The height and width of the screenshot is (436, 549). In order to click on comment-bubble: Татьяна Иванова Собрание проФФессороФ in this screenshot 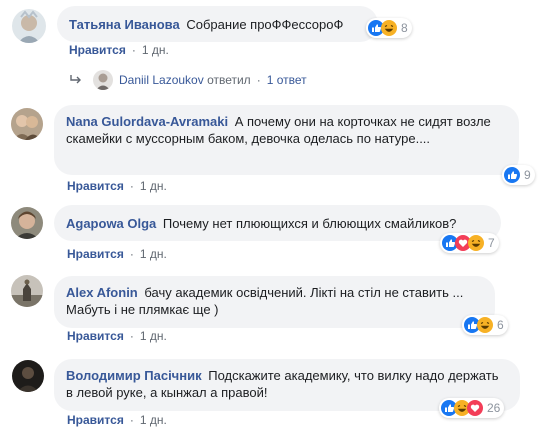, I will do `click(217, 24)`.